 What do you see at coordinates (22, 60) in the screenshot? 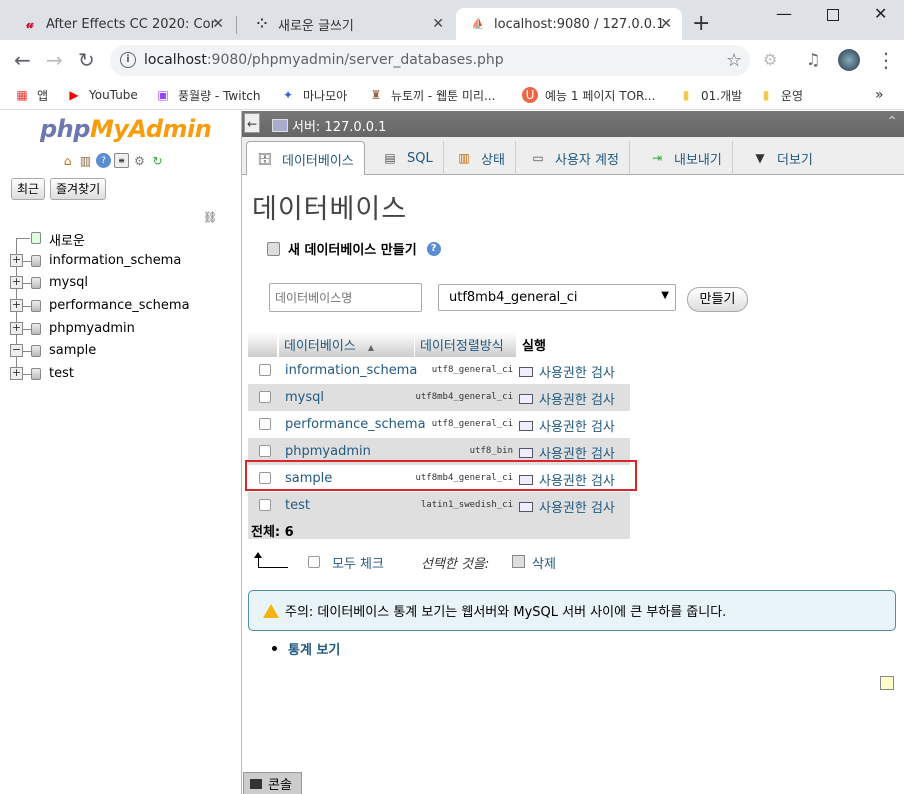
I see `back-arrow-icon: ←` at bounding box center [22, 60].